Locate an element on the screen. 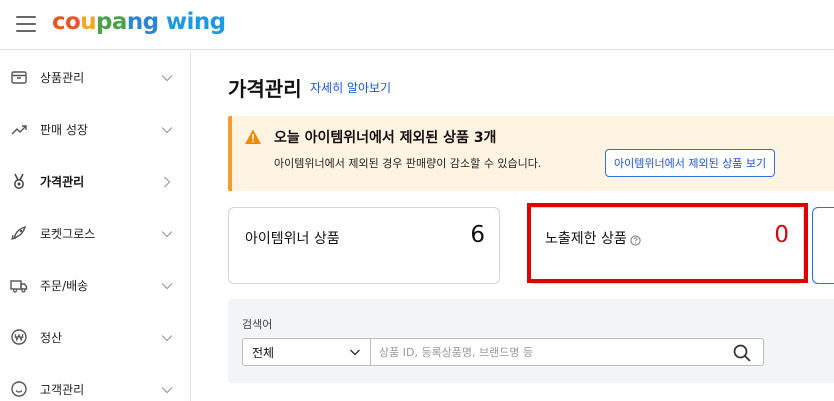  search-icon is located at coordinates (742, 353).